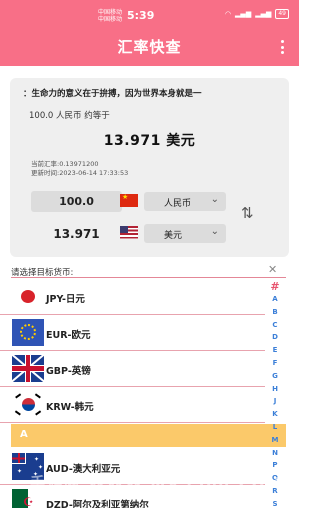 The height and width of the screenshot is (508, 320). Describe the element at coordinates (173, 236) in the screenshot. I see `to-currency-label: 美元` at that location.